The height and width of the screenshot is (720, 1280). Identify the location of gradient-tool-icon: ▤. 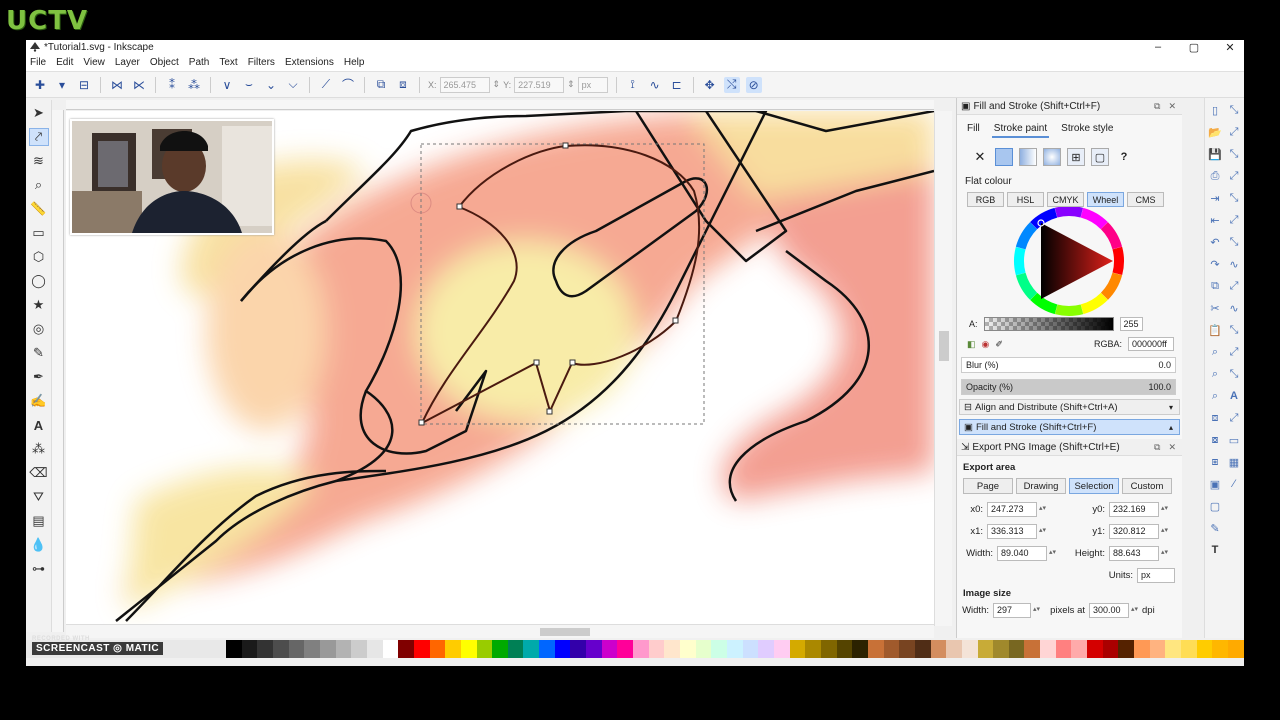
(39, 521).